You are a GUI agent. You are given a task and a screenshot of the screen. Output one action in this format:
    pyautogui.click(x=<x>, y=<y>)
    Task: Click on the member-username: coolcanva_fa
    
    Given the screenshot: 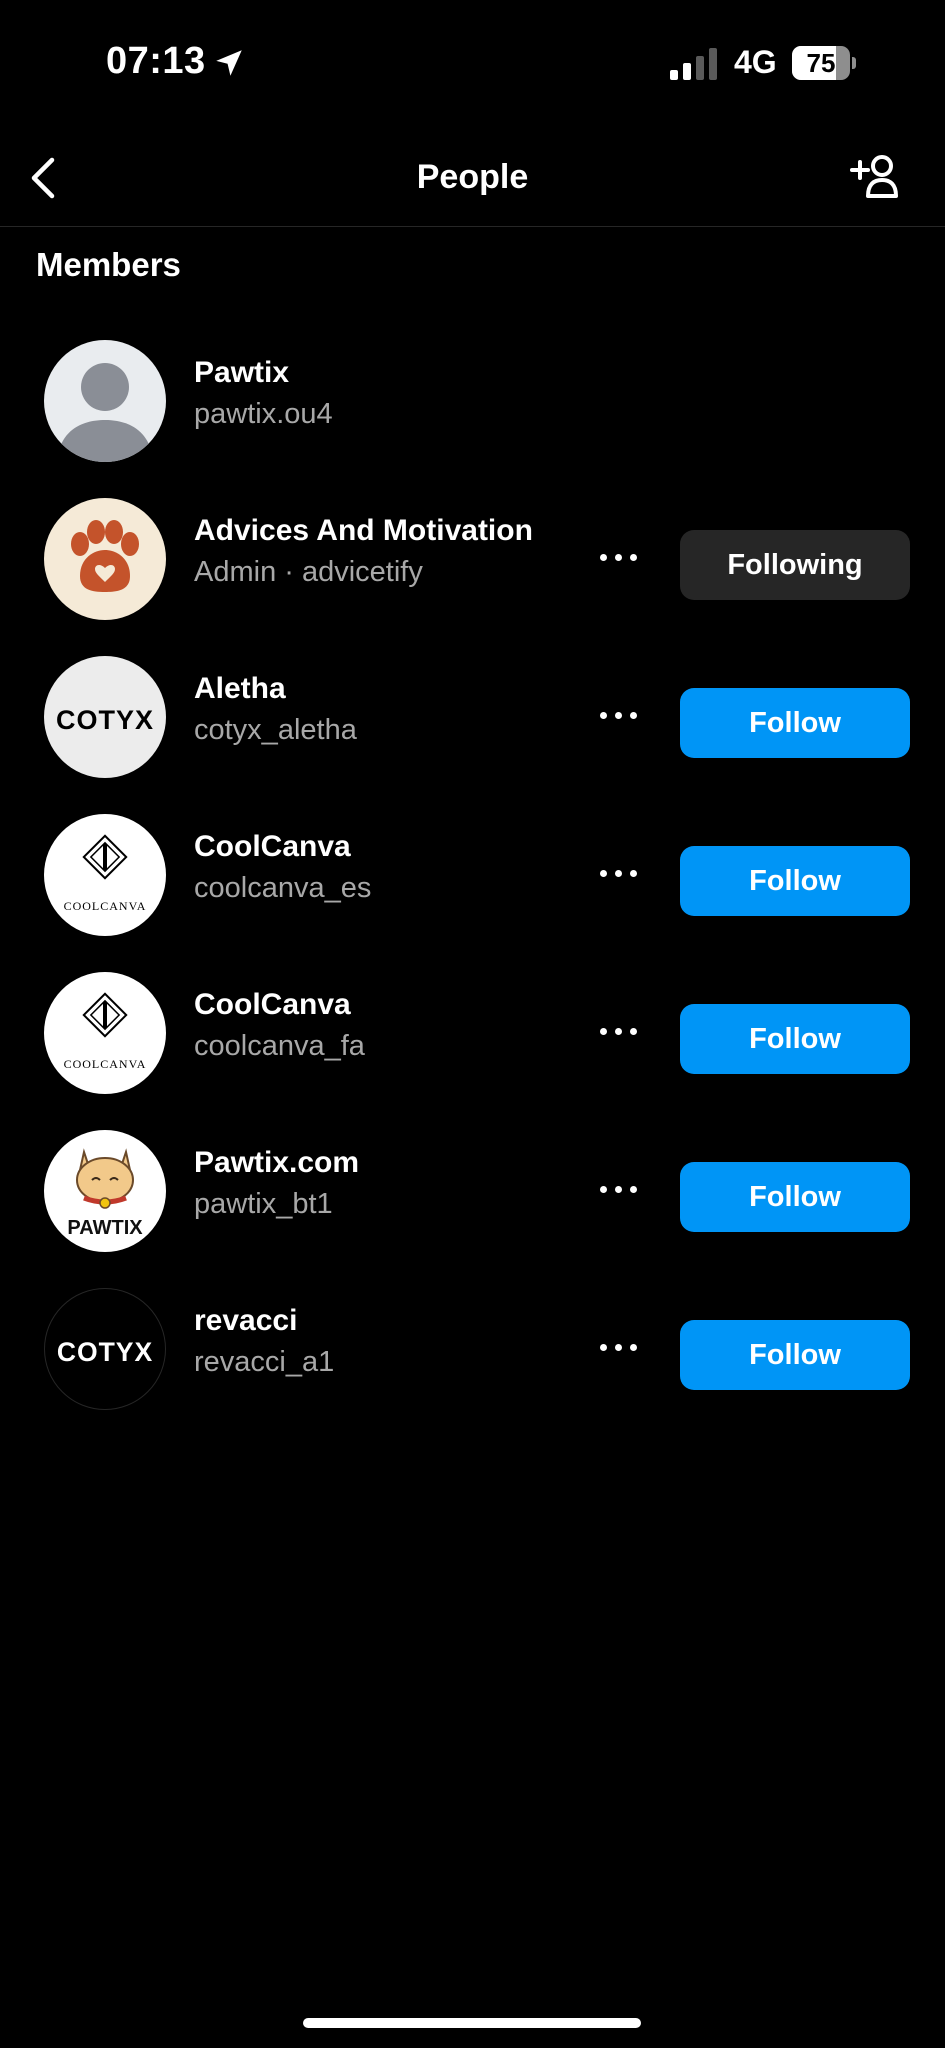 What is the action you would take?
    pyautogui.click(x=279, y=1046)
    